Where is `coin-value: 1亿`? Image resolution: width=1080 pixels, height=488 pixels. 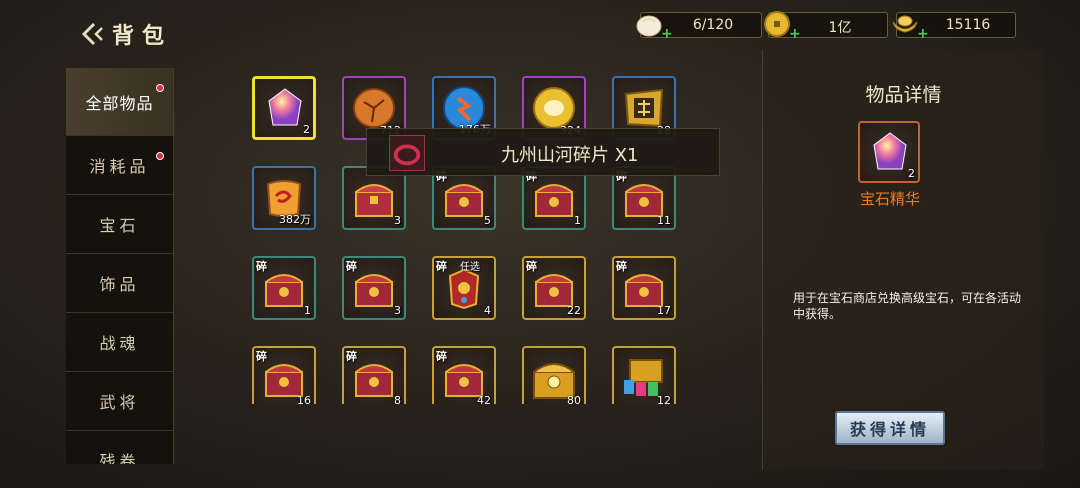
coin-value: 1亿 is located at coordinates (840, 28).